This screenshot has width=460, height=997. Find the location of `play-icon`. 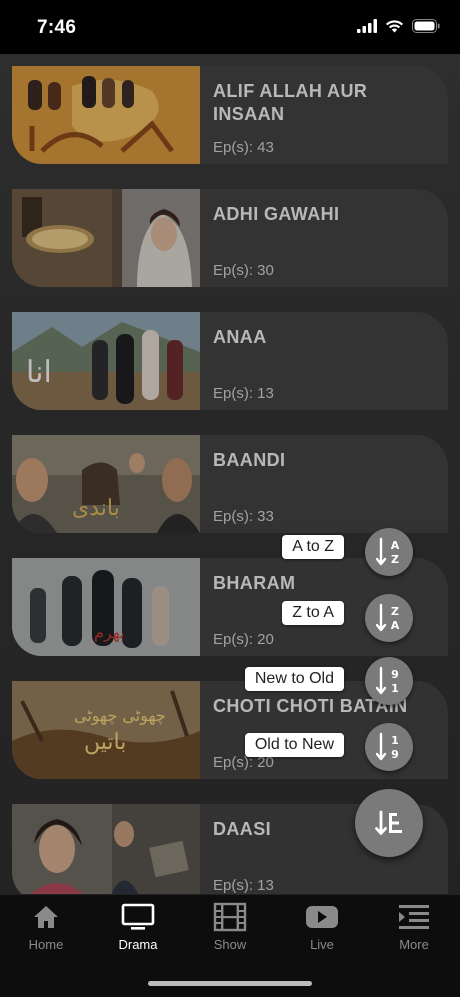

play-icon is located at coordinates (322, 917).